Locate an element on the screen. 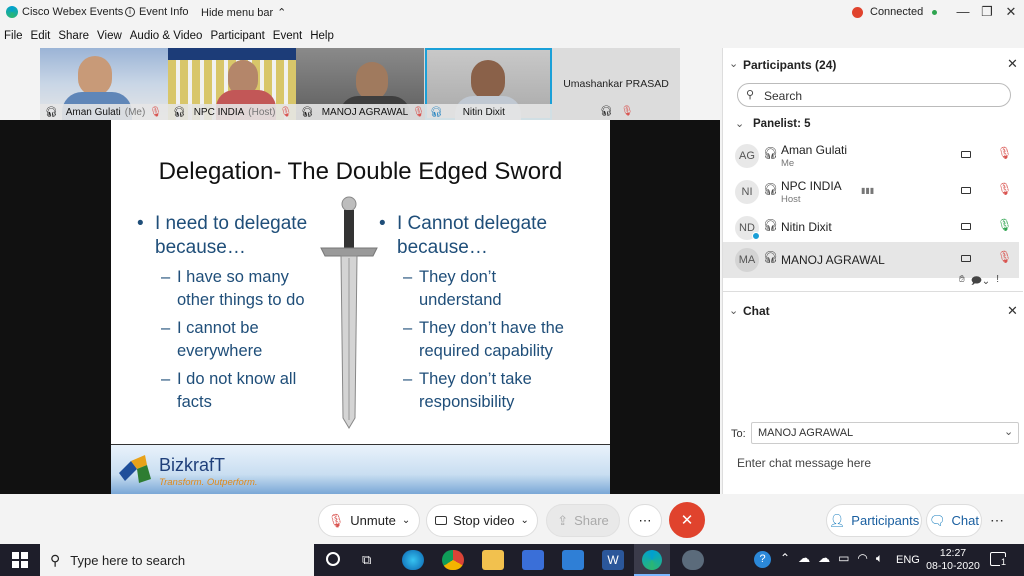 This screenshot has height=576, width=1024. brand-tagline: Transform. Outperform. is located at coordinates (208, 482).